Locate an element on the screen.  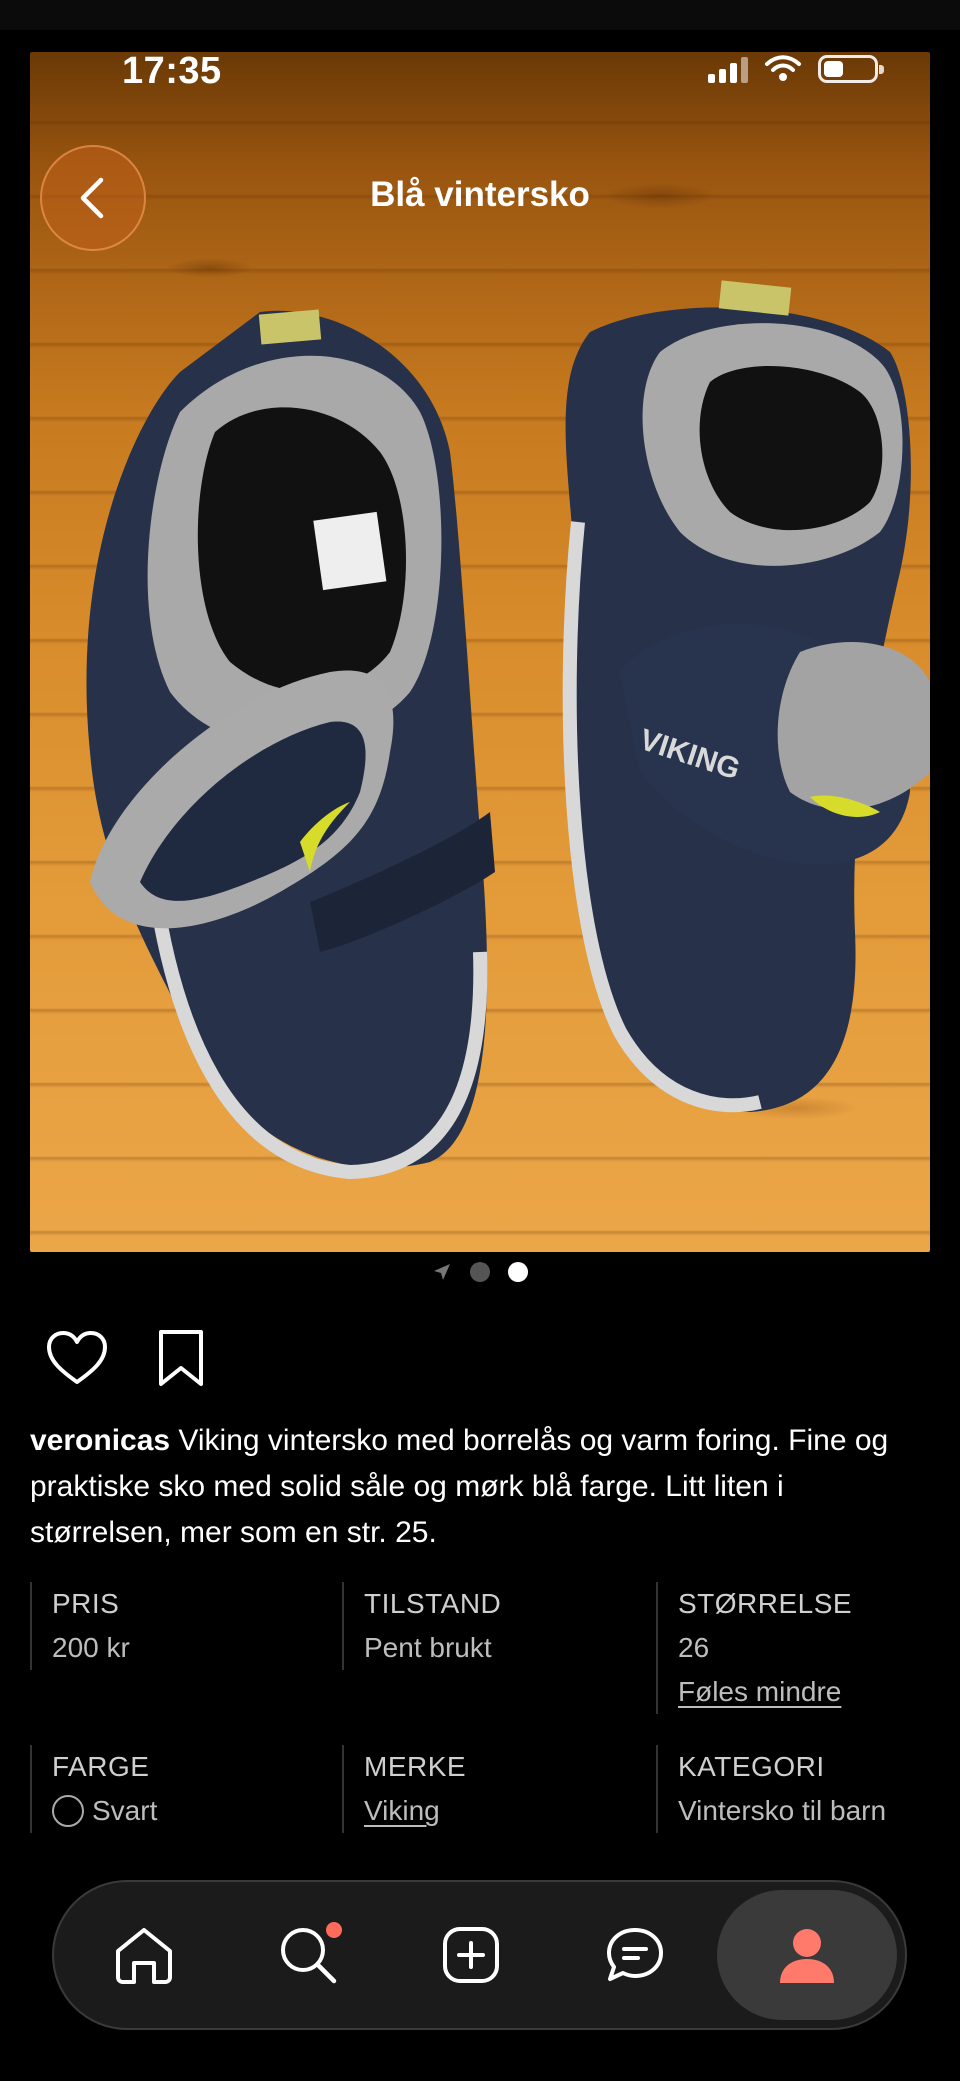
profile-icon is located at coordinates (807, 1956).